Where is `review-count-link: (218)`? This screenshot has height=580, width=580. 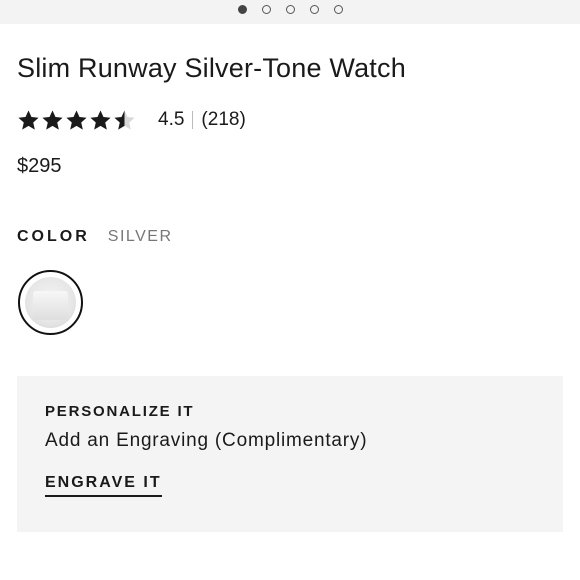
review-count-link: (218) is located at coordinates (223, 120).